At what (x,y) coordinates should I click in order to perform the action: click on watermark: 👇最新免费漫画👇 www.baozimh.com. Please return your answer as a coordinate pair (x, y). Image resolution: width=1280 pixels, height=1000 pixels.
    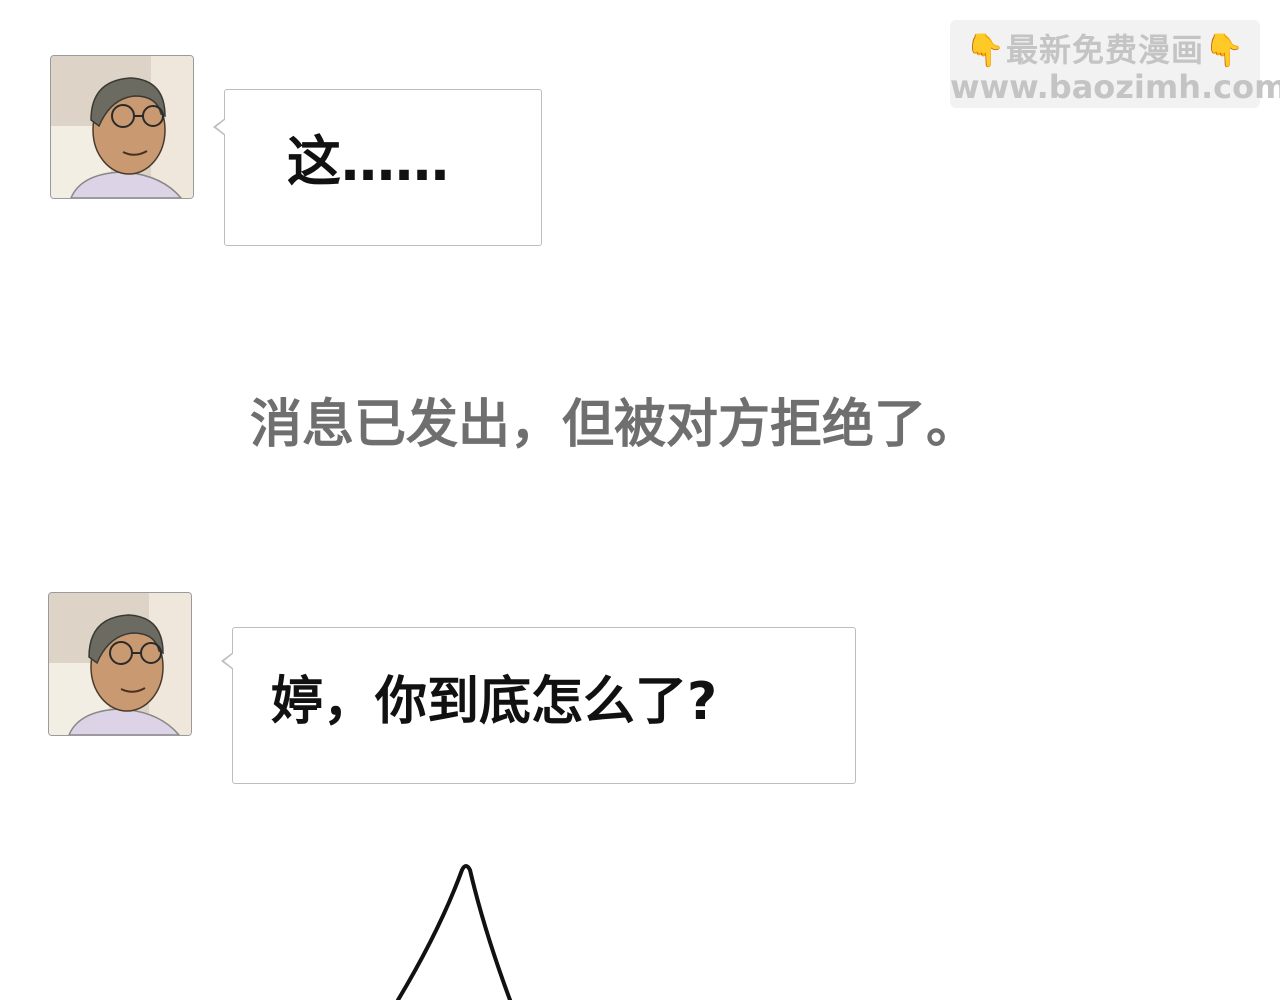
    Looking at the image, I should click on (1115, 64).